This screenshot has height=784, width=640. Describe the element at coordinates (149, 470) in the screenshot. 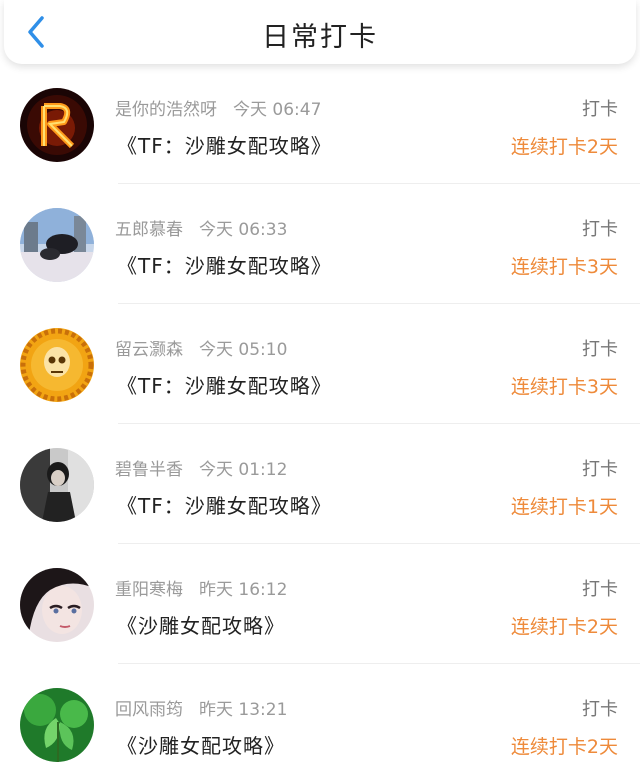

I see `user-name: 碧鲁半香` at that location.